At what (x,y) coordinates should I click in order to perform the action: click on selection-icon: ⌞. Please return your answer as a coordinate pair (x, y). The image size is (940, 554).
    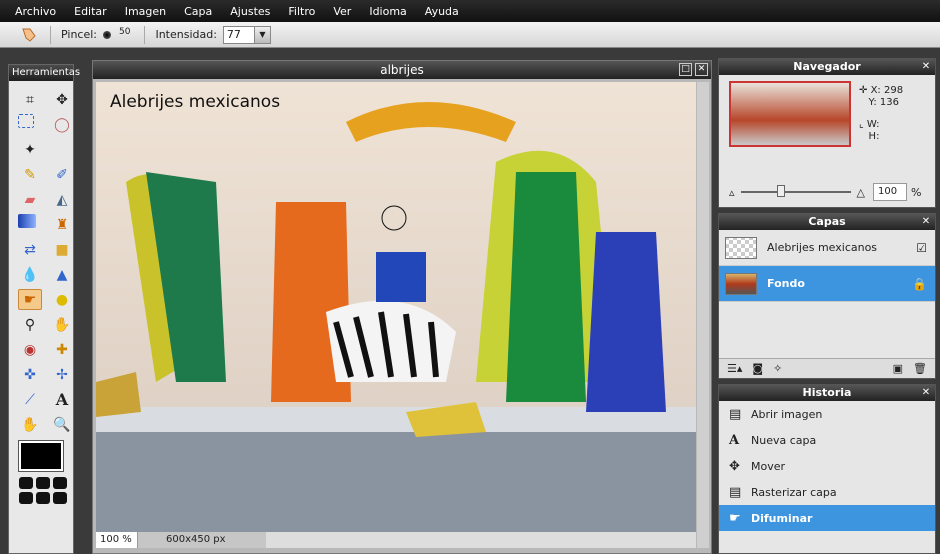
    Looking at the image, I should click on (861, 124).